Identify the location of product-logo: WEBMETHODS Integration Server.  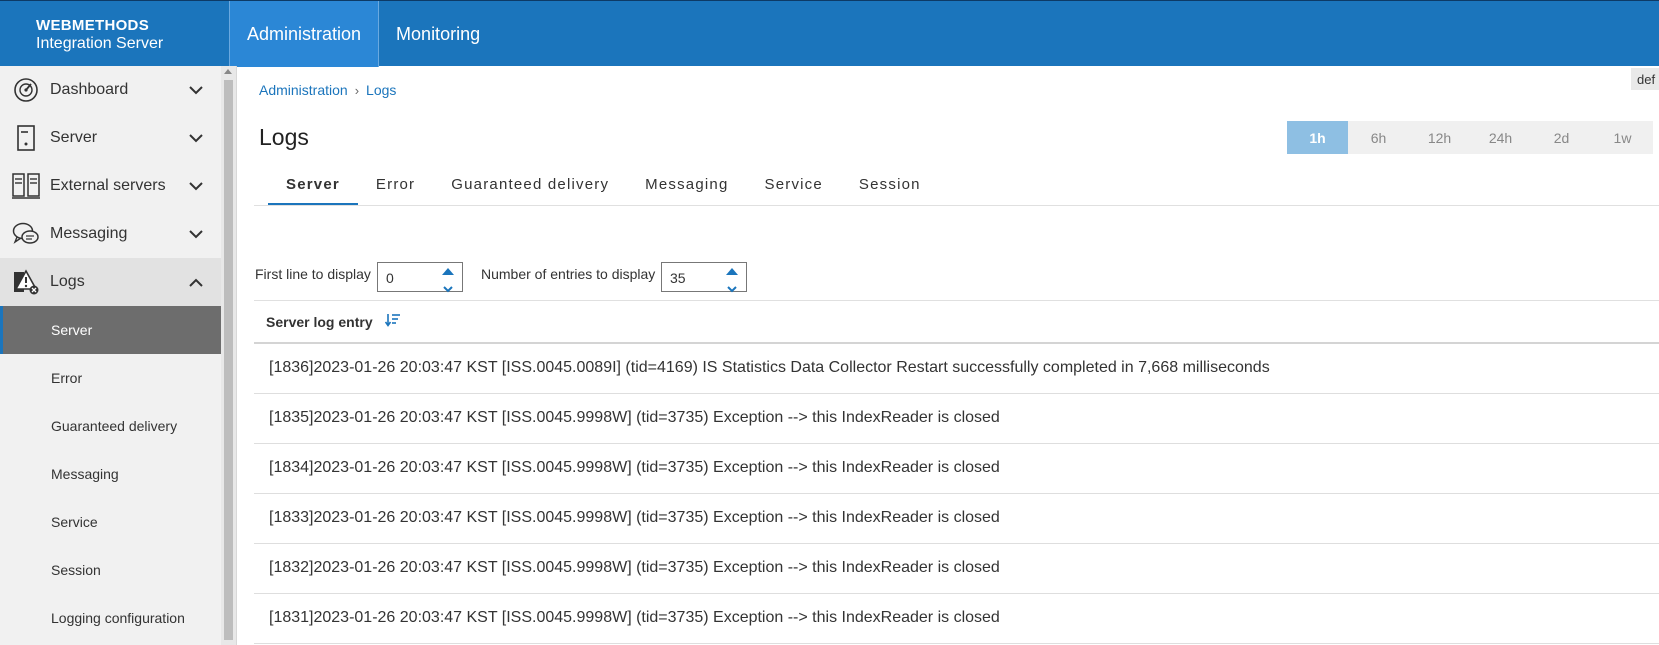
(114, 34).